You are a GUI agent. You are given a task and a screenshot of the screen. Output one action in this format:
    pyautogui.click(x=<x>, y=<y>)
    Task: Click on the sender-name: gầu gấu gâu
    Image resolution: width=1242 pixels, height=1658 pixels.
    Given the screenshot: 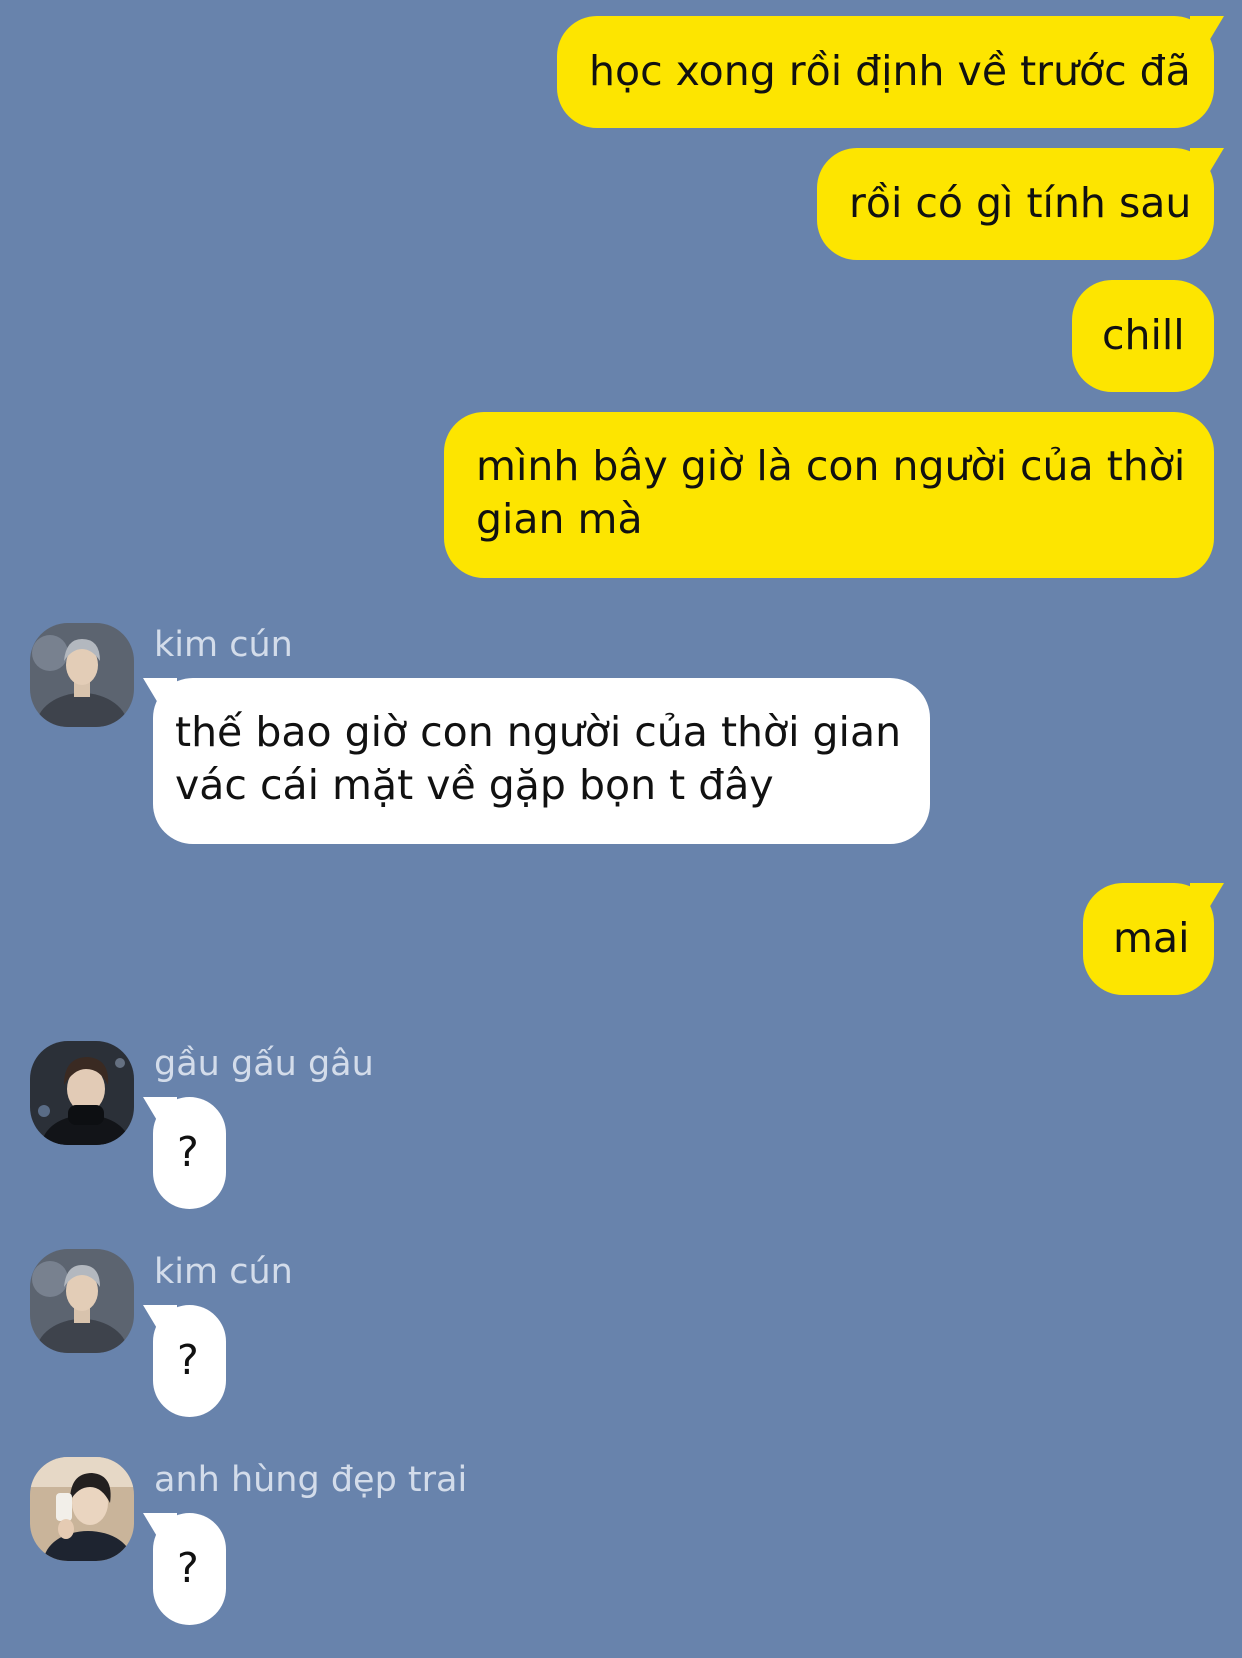 What is the action you would take?
    pyautogui.click(x=264, y=1064)
    